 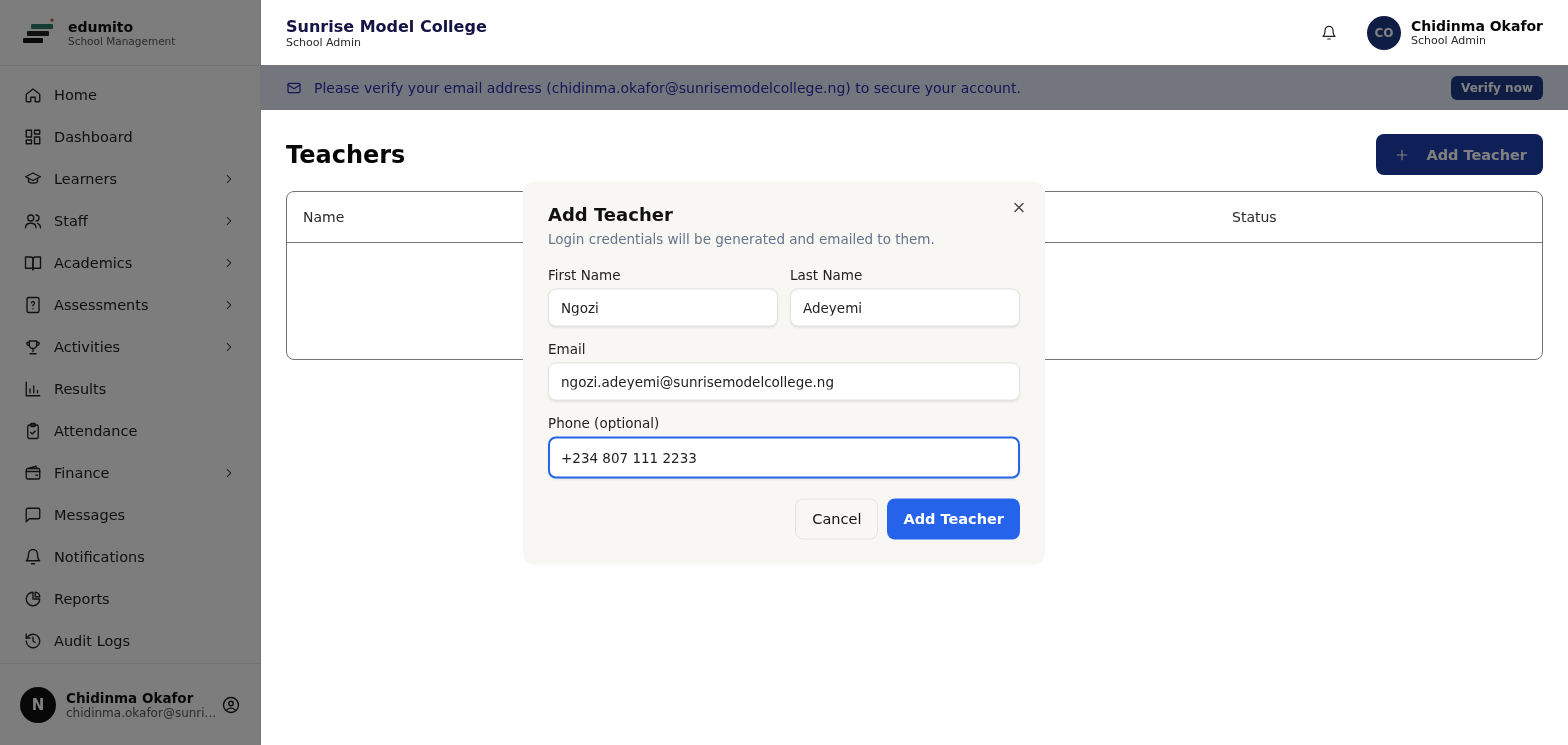 What do you see at coordinates (346, 154) in the screenshot?
I see `page-title: Teachers` at bounding box center [346, 154].